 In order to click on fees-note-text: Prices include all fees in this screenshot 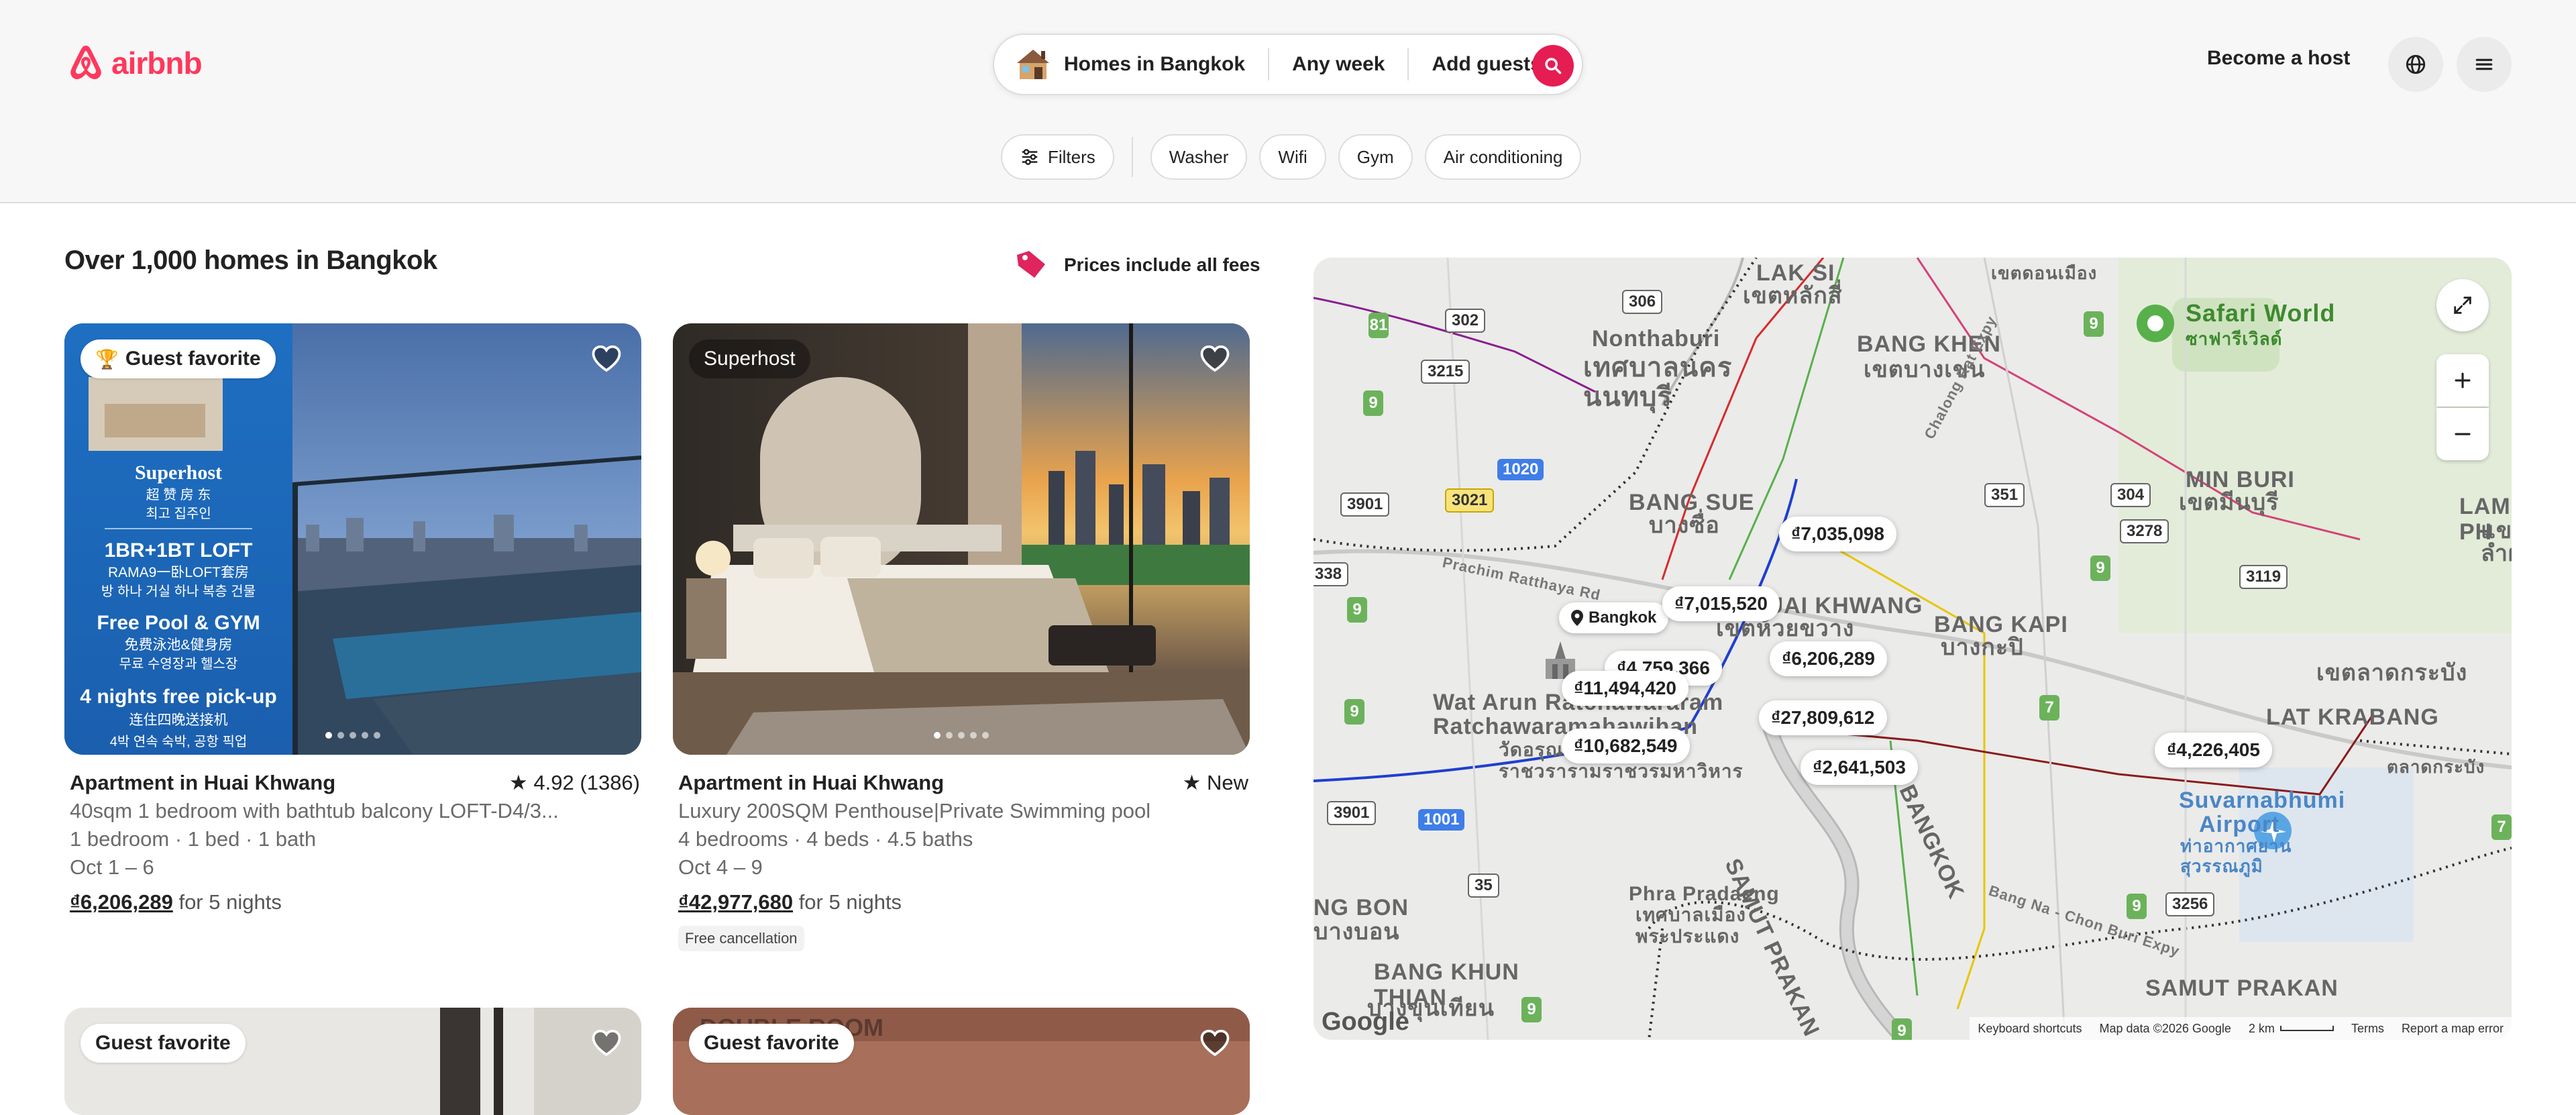, I will do `click(1162, 264)`.